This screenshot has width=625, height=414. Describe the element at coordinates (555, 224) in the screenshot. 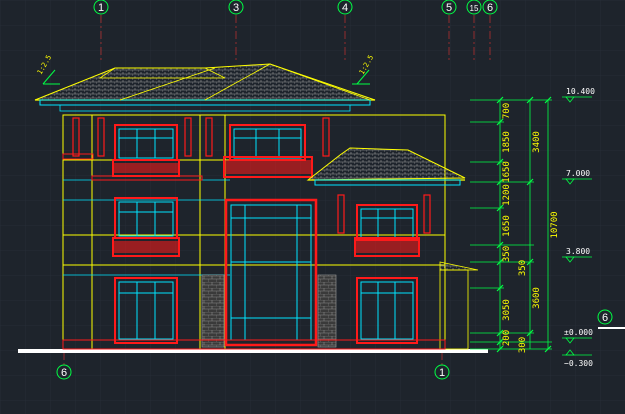

I see `dimension-total-text: 10700` at that location.